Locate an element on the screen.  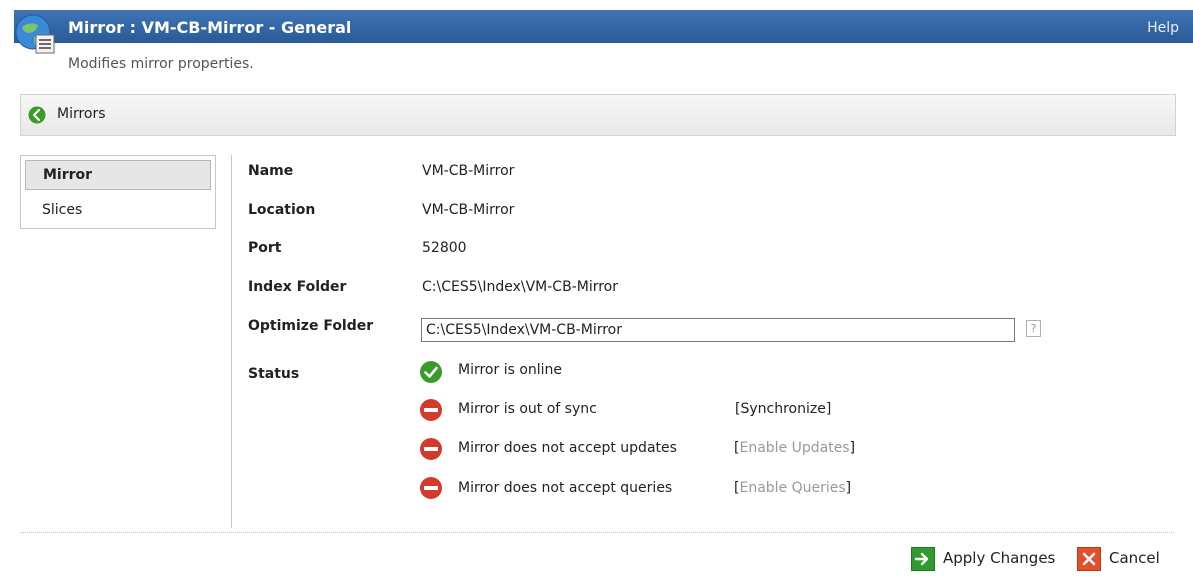
port-label: Port is located at coordinates (265, 248).